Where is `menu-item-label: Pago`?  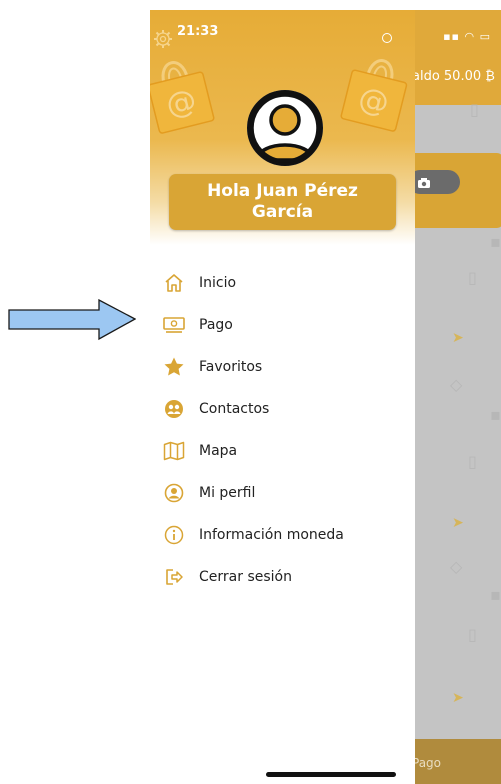 menu-item-label: Pago is located at coordinates (216, 325).